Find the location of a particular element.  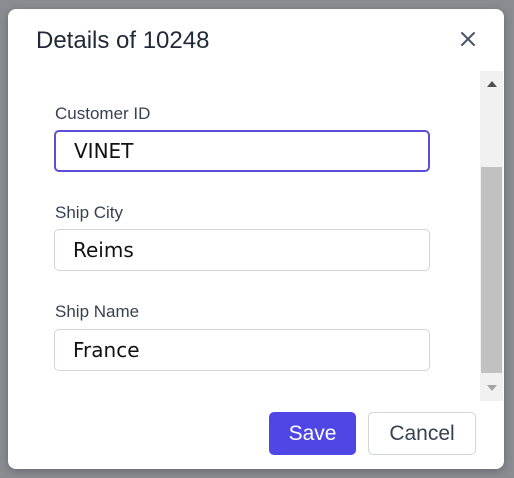

ship-city-input: Reims is located at coordinates (242, 250).